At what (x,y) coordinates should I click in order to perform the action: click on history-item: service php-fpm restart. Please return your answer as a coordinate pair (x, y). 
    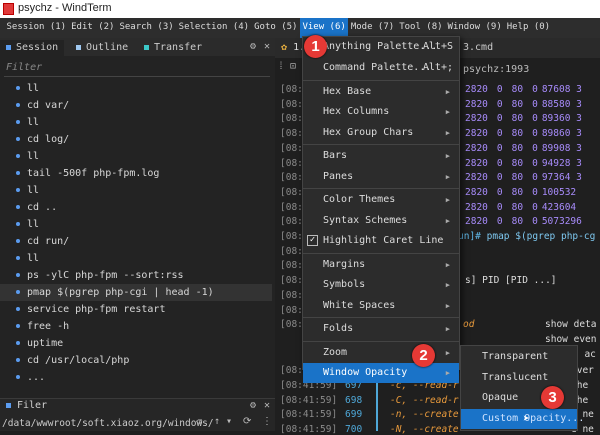
    Looking at the image, I should click on (136, 309).